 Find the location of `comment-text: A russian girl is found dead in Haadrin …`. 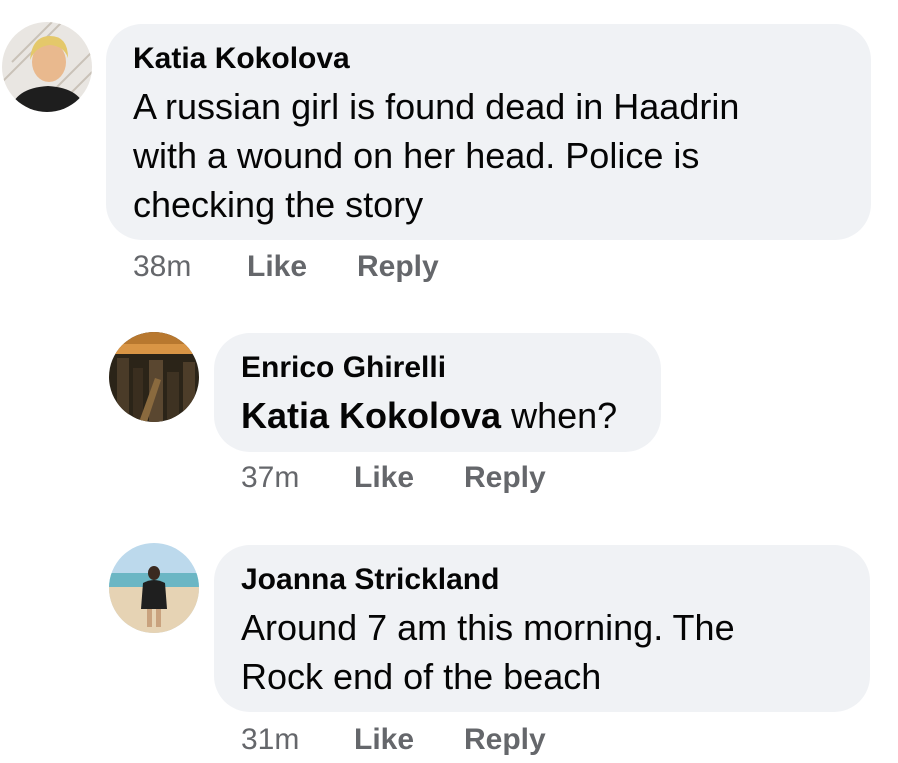

comment-text: A russian girl is found dead in Haadrin … is located at coordinates (436, 155).